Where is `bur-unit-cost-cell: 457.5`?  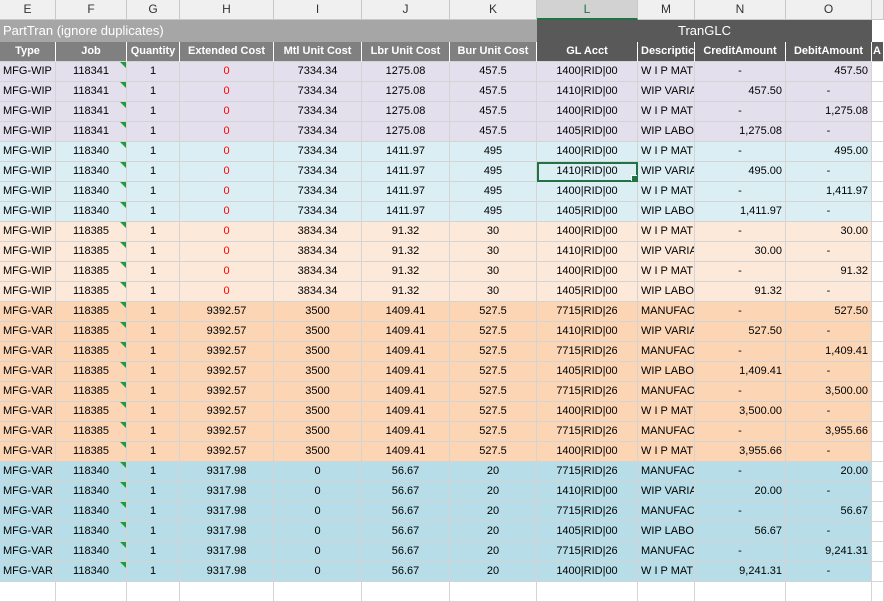
bur-unit-cost-cell: 457.5 is located at coordinates (493, 72).